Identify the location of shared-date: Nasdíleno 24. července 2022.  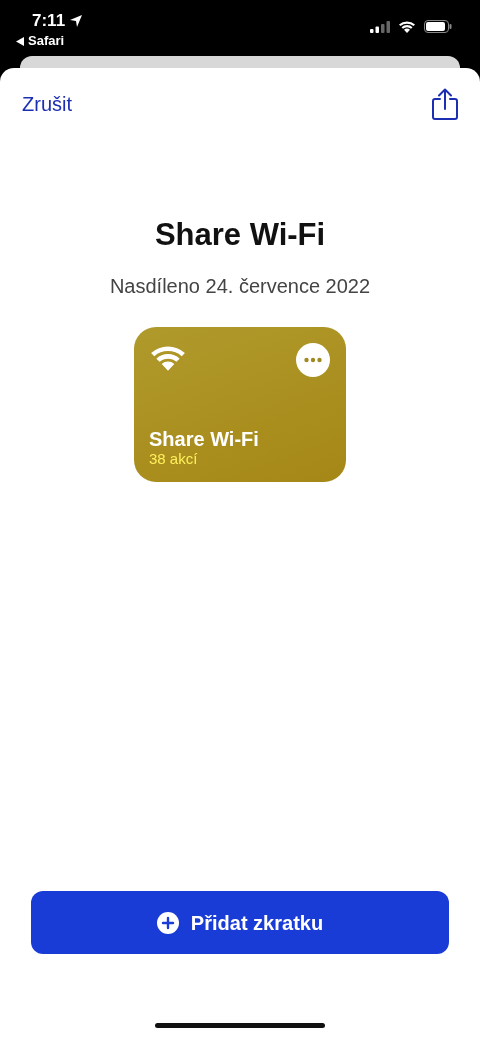
(240, 286).